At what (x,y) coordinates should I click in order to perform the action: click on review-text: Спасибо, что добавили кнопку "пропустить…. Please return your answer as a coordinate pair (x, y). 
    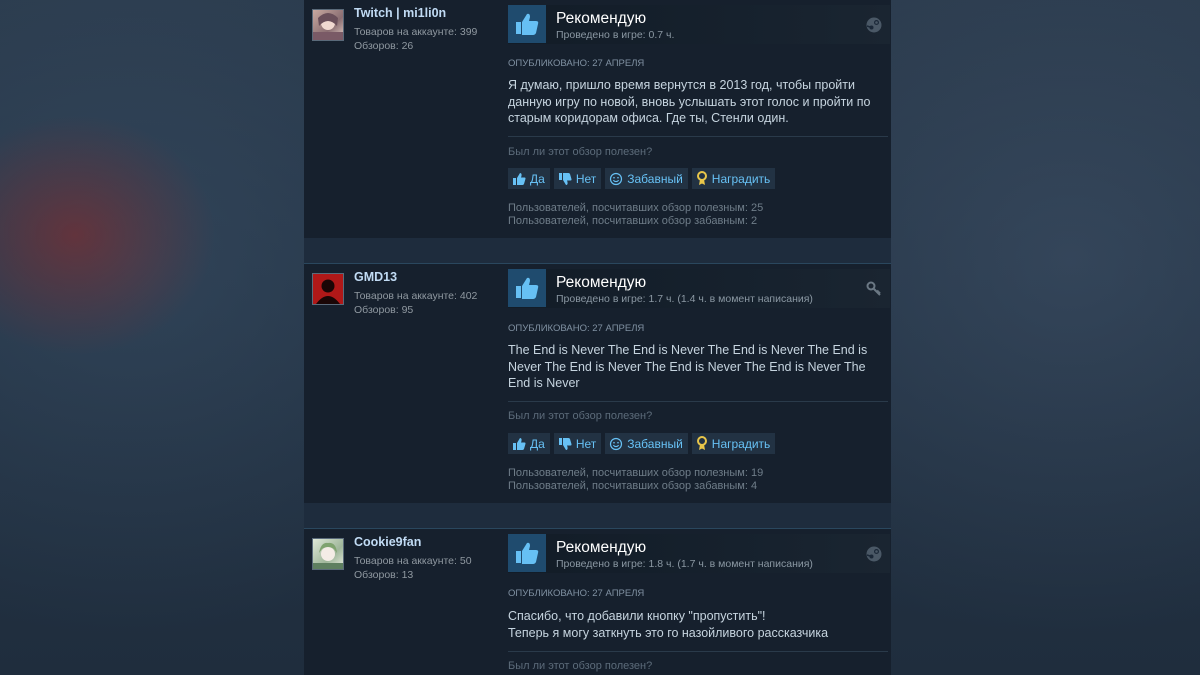
    Looking at the image, I should click on (693, 624).